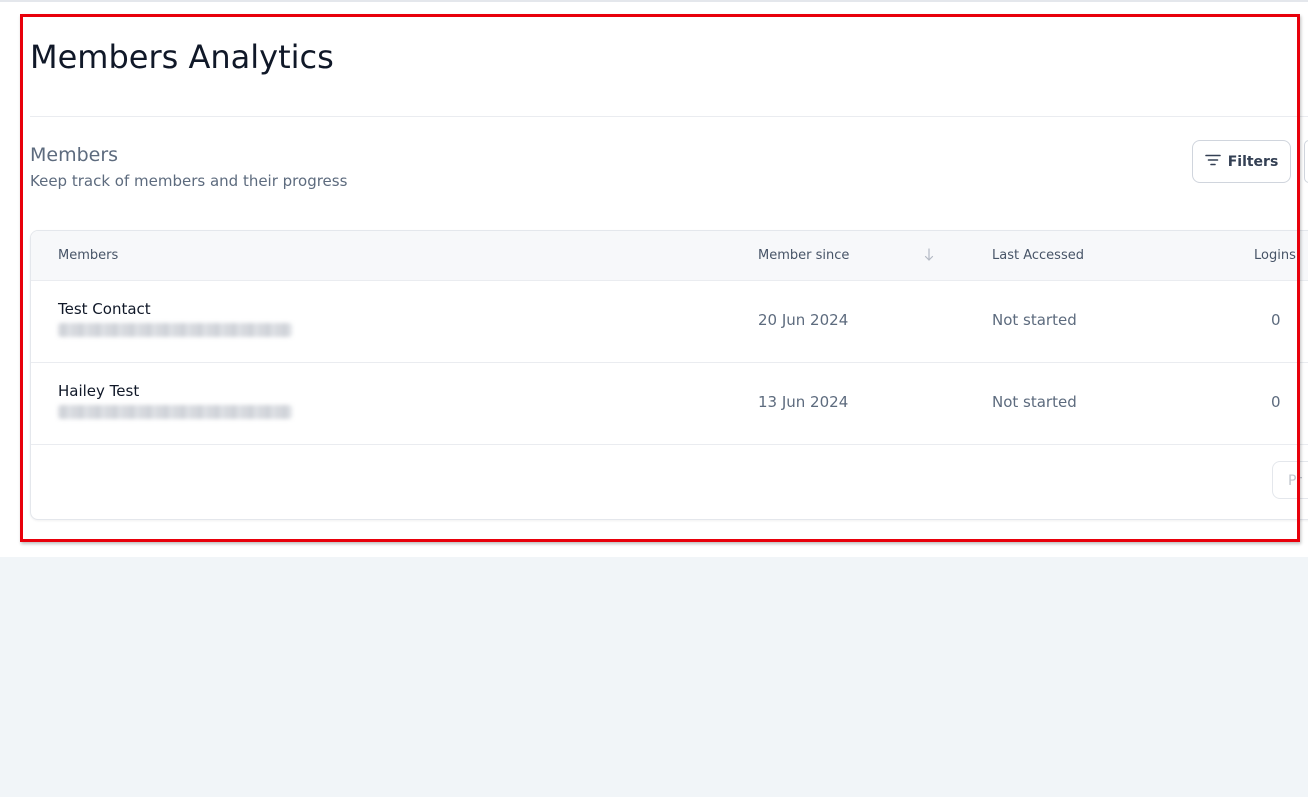 The image size is (1308, 797). Describe the element at coordinates (669, 322) in the screenshot. I see `table-row: Test Contact 20 Jun 2024 Not started 0` at that location.